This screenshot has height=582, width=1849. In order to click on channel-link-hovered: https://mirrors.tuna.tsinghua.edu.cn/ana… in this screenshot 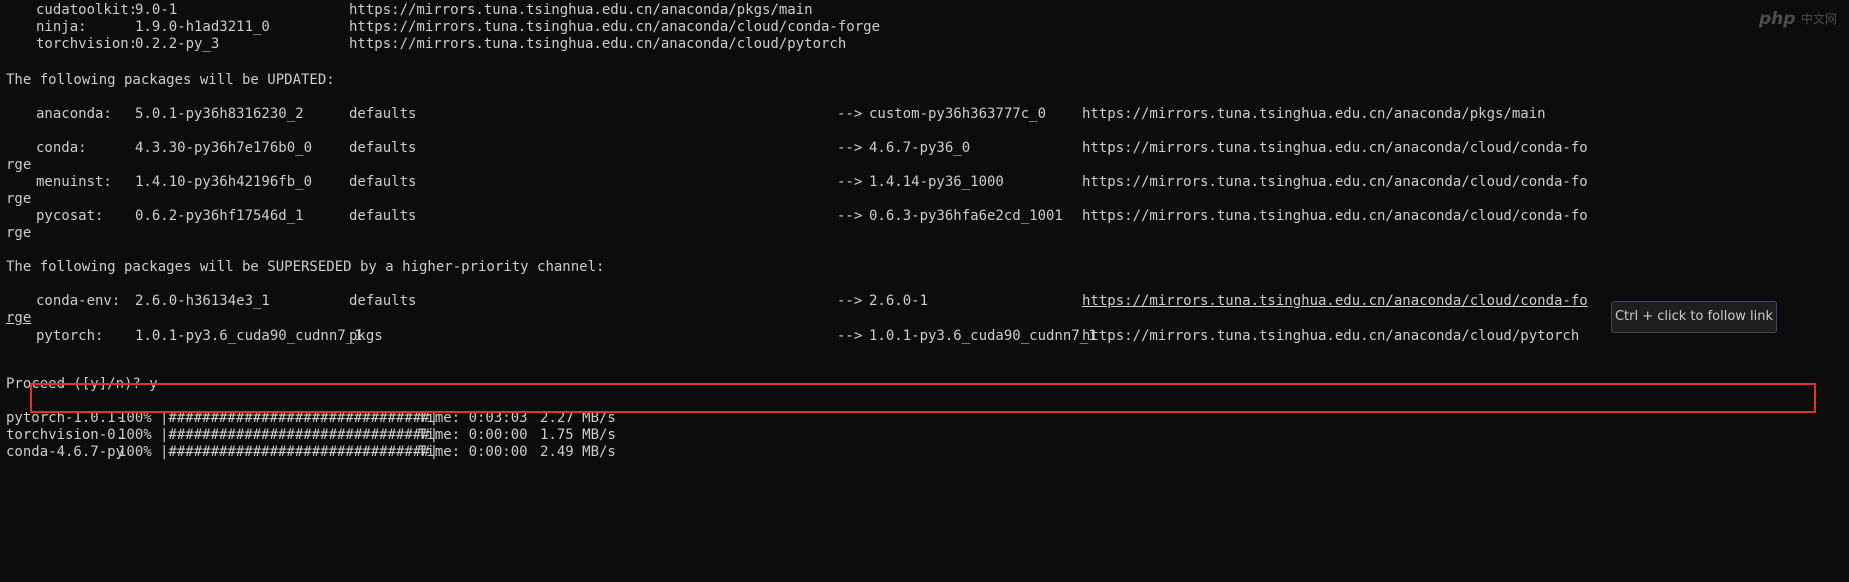, I will do `click(1335, 301)`.